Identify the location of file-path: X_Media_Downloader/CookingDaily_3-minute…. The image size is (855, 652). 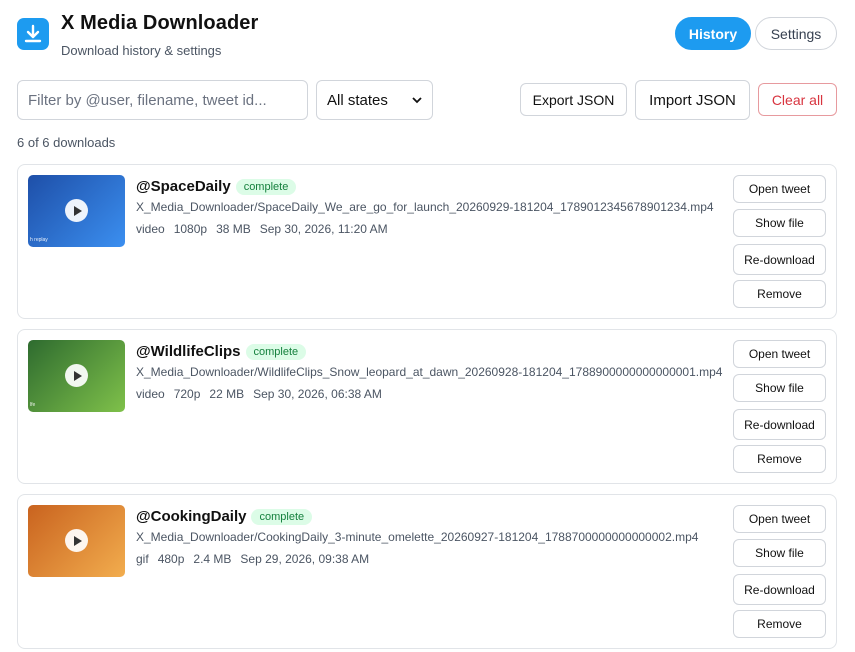
(417, 537).